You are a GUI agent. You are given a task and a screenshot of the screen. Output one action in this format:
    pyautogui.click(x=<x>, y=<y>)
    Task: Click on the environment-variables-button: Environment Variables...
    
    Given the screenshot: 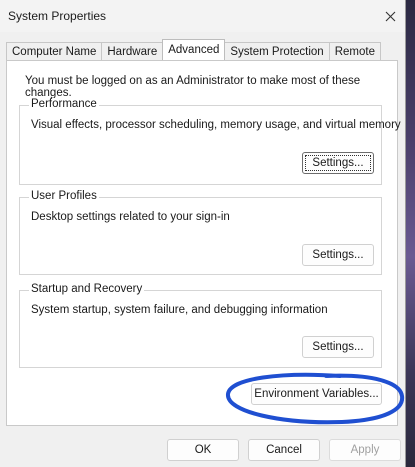 What is the action you would take?
    pyautogui.click(x=316, y=394)
    